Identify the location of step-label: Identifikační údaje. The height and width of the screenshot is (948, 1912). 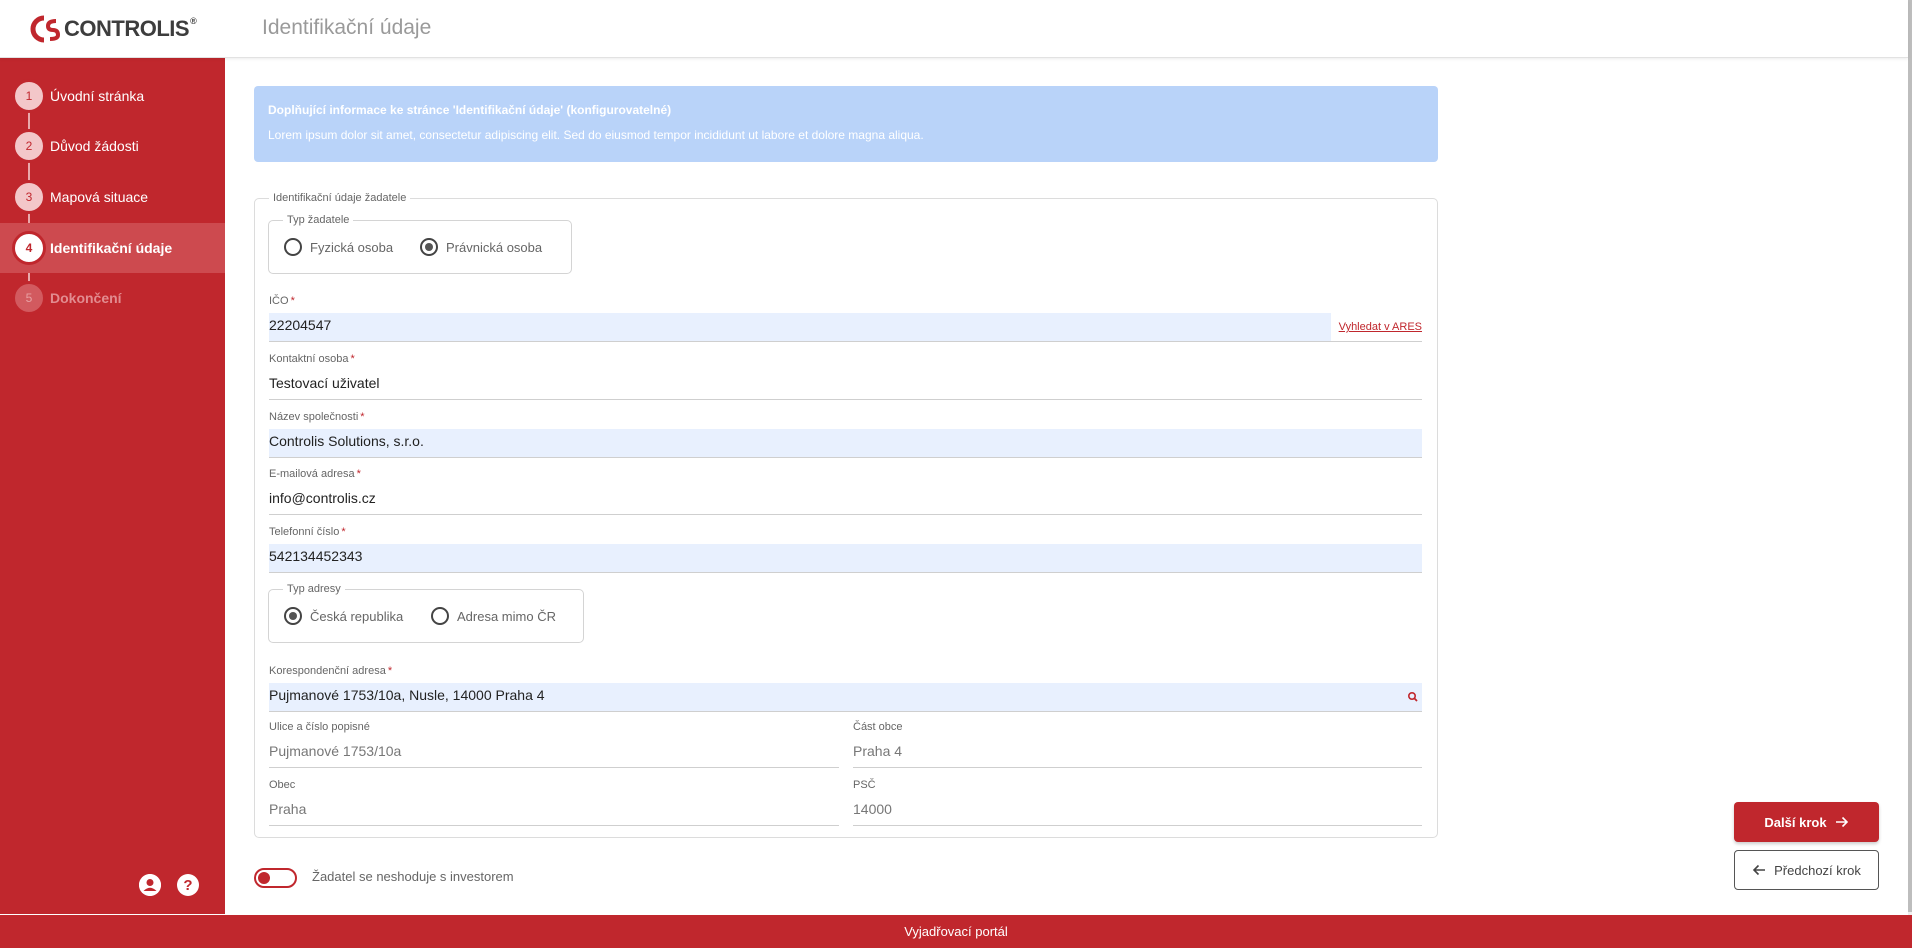
(111, 248).